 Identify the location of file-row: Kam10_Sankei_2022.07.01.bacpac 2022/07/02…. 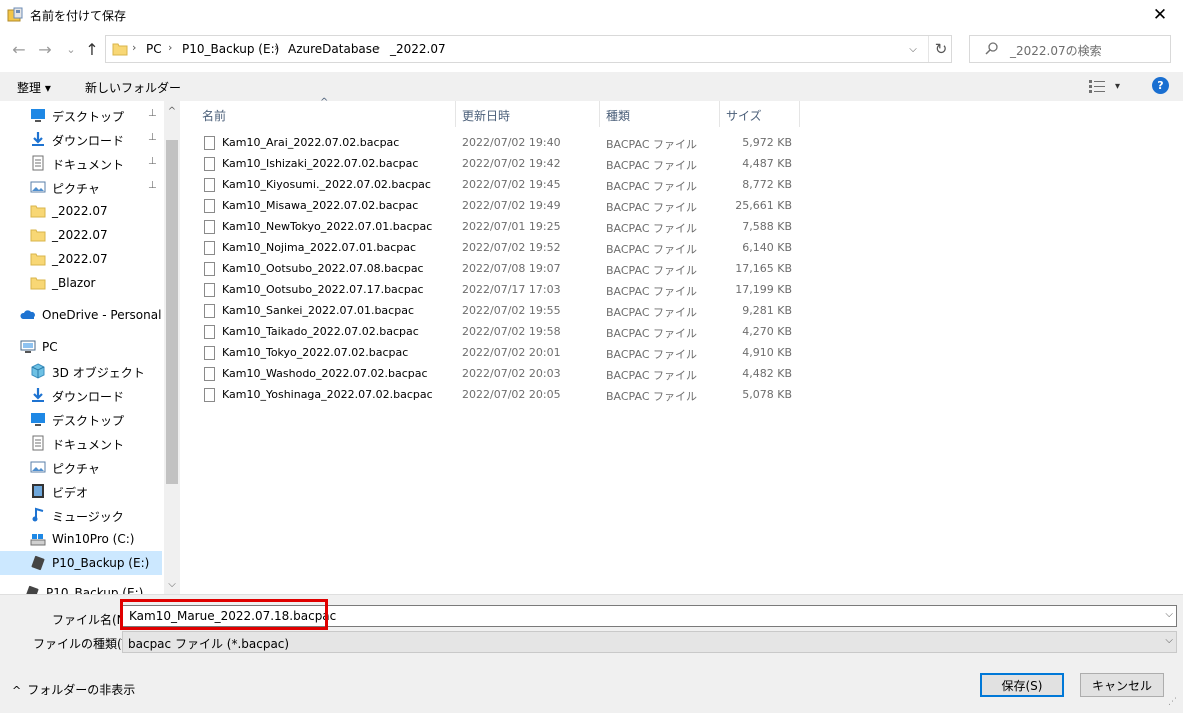
(498, 311).